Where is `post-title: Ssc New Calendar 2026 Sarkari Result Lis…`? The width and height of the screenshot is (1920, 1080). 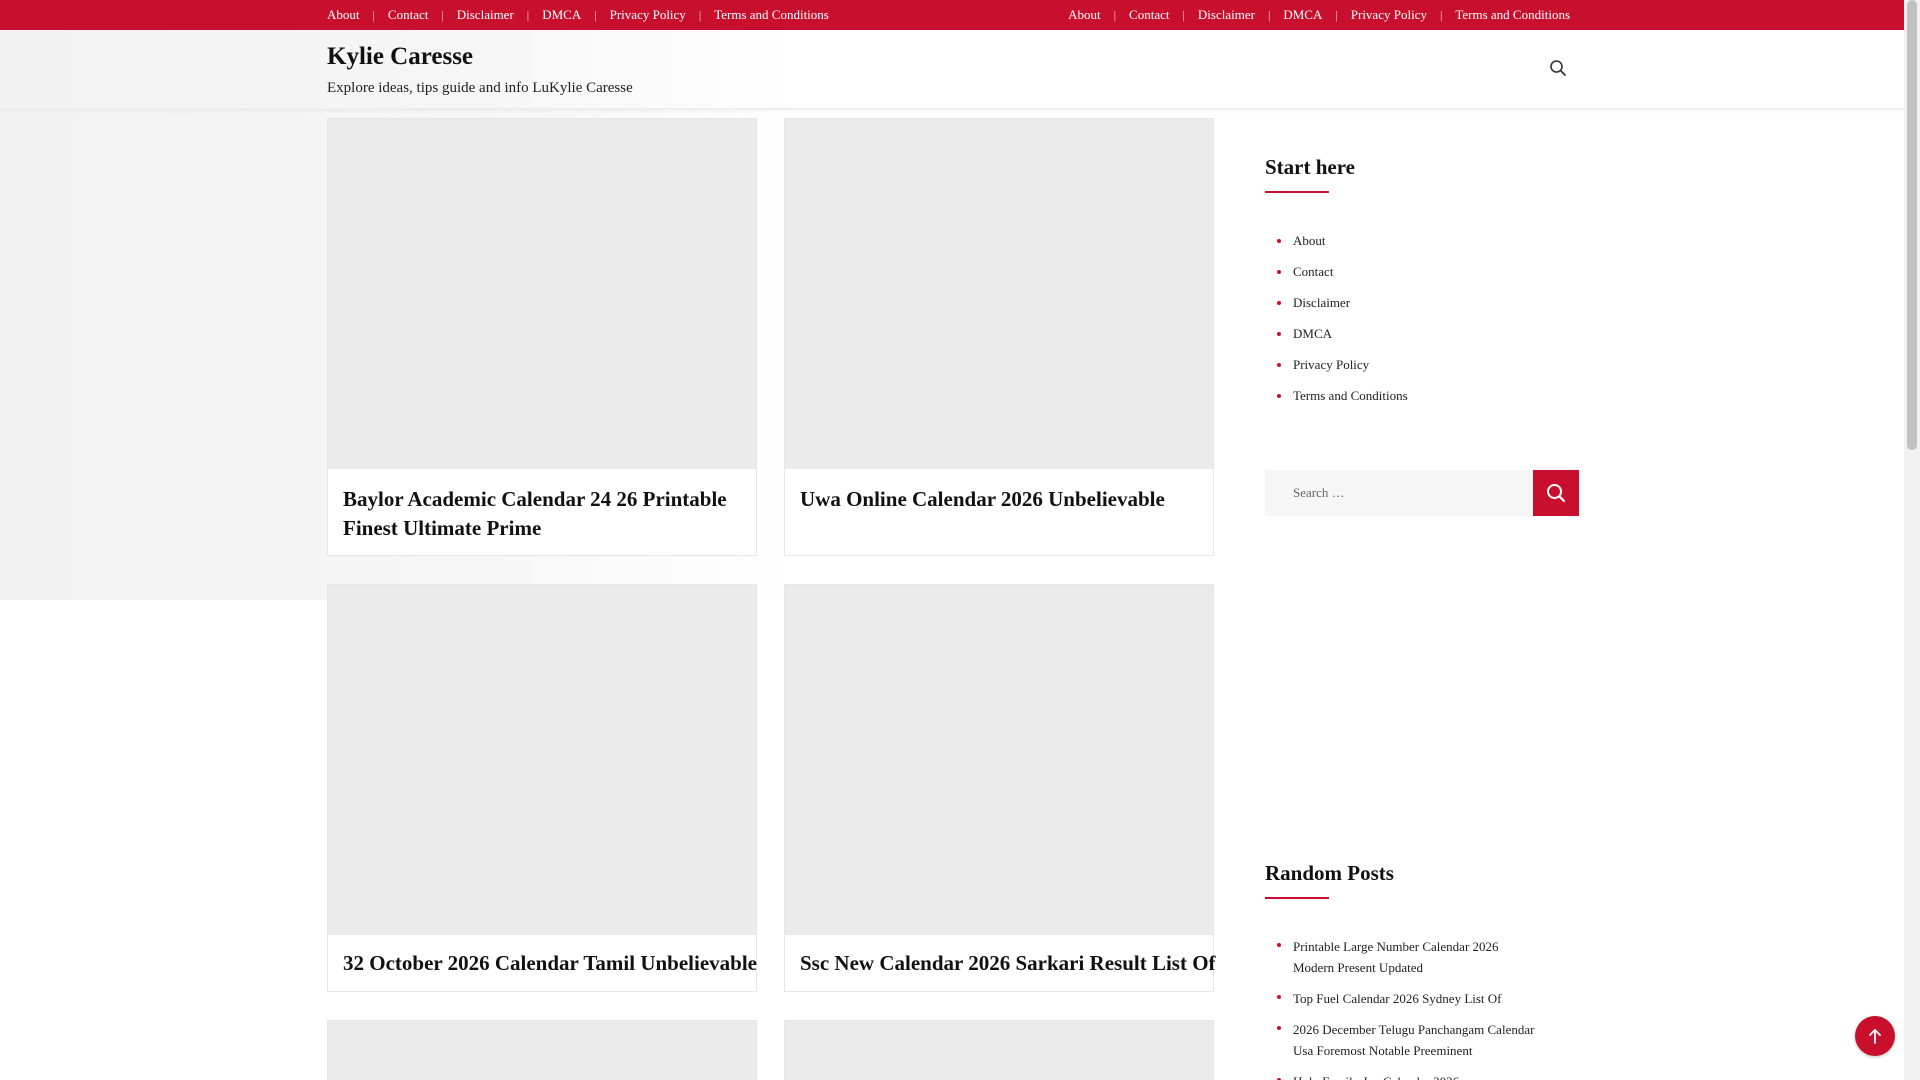 post-title: Ssc New Calendar 2026 Sarkari Result Lis… is located at coordinates (1008, 963).